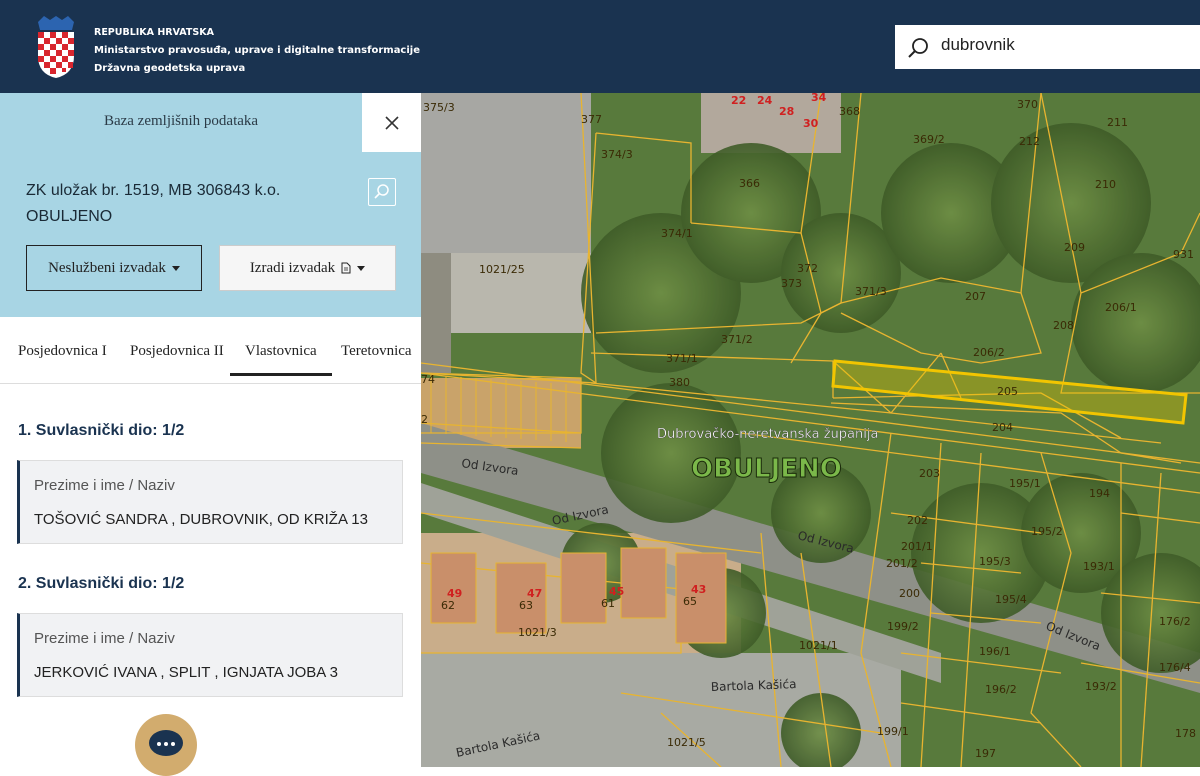 The image size is (1200, 776). I want to click on county-label: Dubrovačko-neretvanska županija, so click(767, 434).